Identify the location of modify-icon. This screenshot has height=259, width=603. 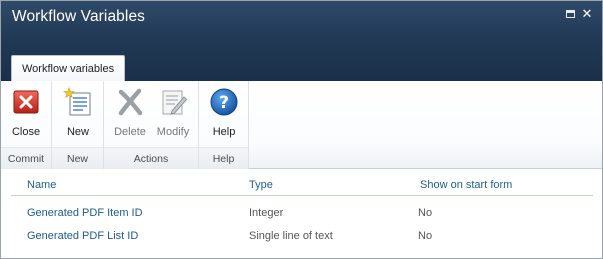
(173, 102).